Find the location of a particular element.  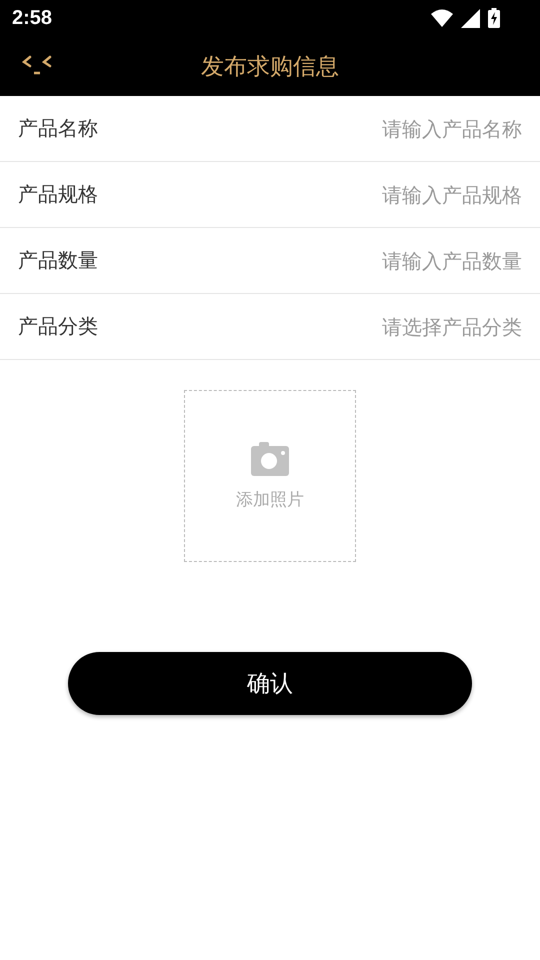

confirm-button: 确认 is located at coordinates (270, 683).